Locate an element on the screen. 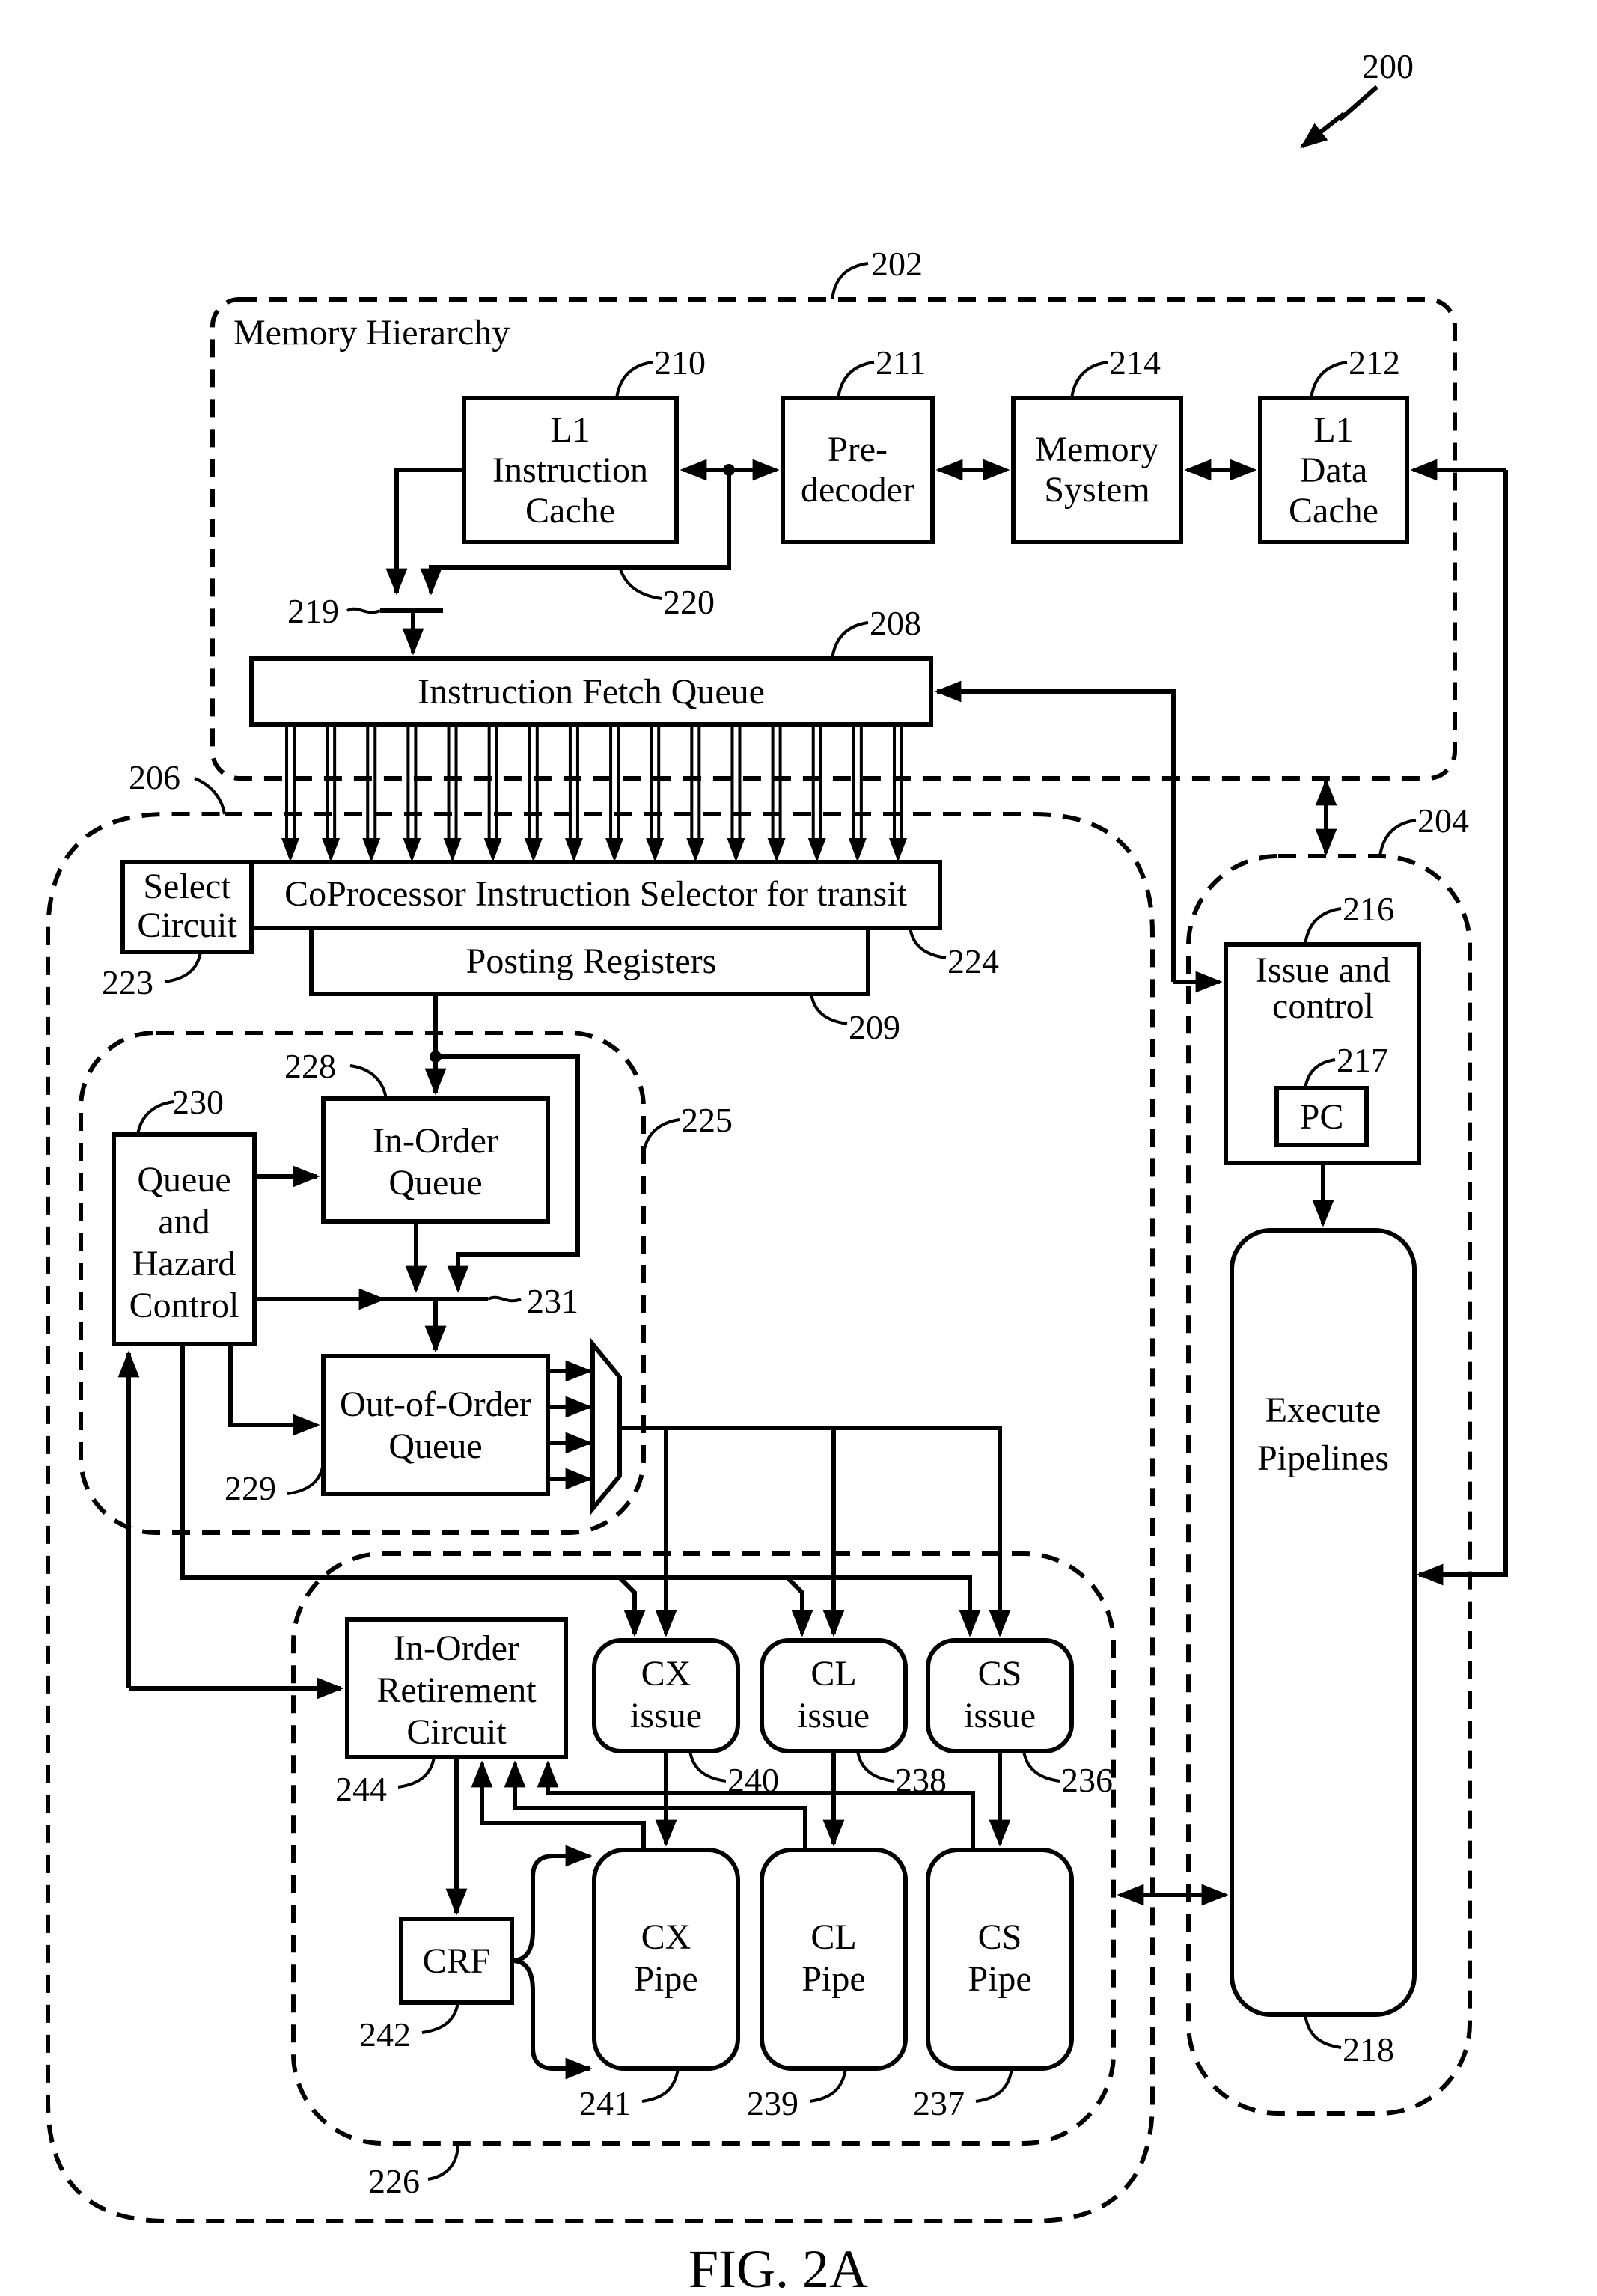 The width and height of the screenshot is (1597, 2296). ooo-queue-label-2: Queue is located at coordinates (435, 1446).